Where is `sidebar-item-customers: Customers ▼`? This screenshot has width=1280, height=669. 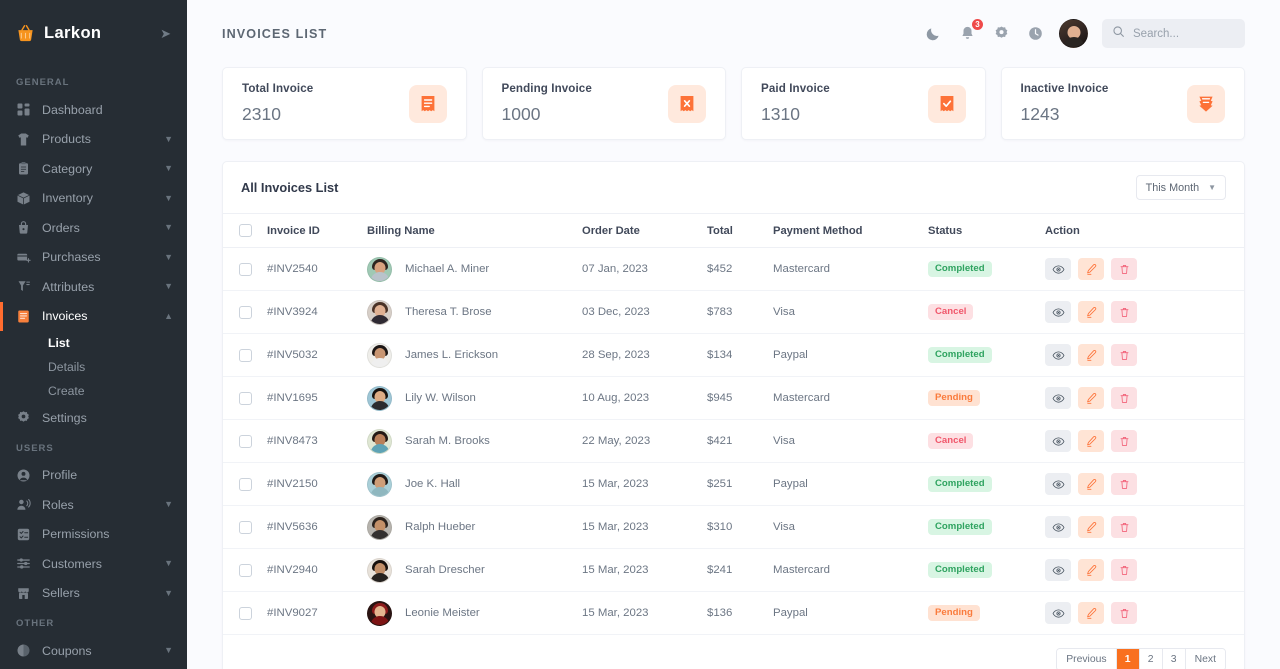
sidebar-item-customers: Customers ▼ is located at coordinates (93, 564).